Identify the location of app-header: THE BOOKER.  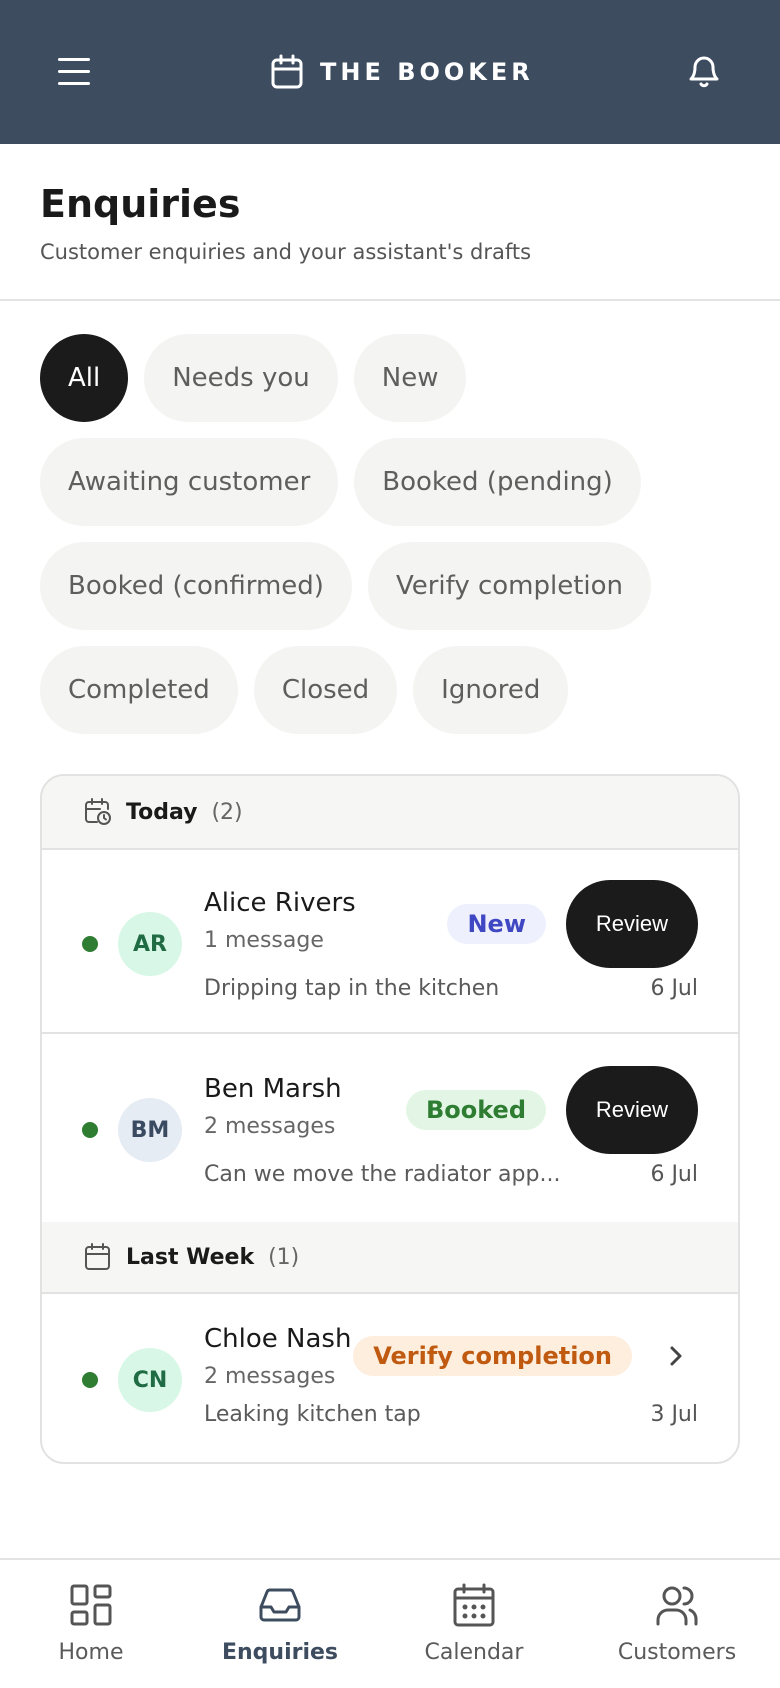
(390, 72).